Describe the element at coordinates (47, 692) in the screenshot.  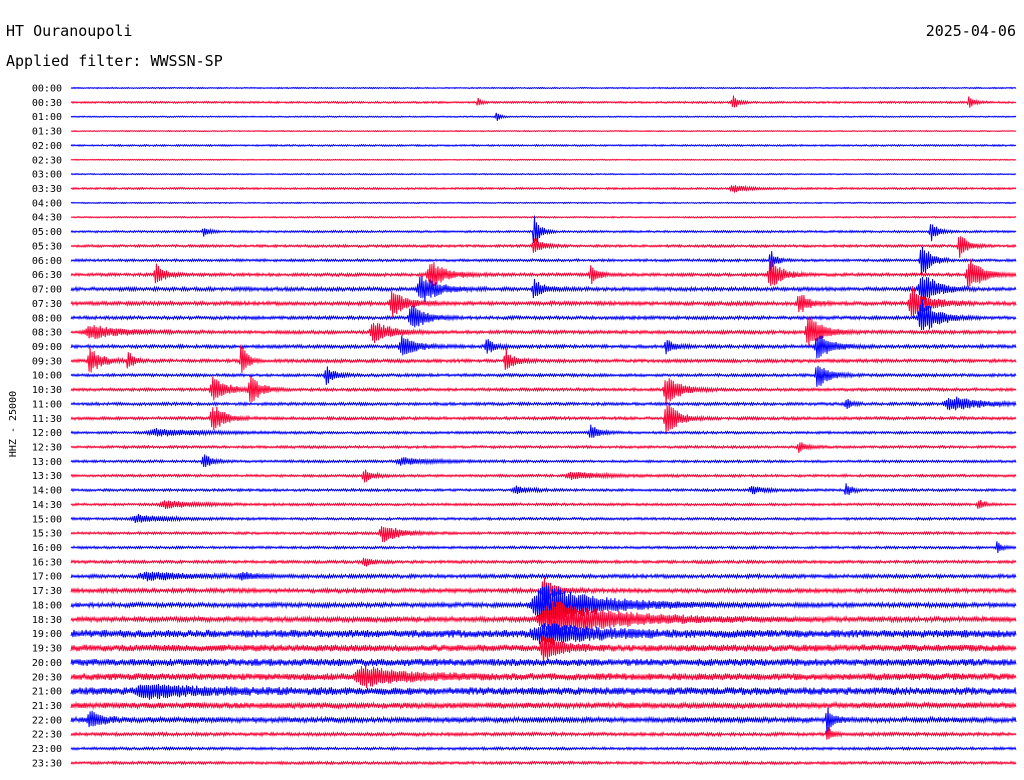
I see `row-time-label: 21:00` at that location.